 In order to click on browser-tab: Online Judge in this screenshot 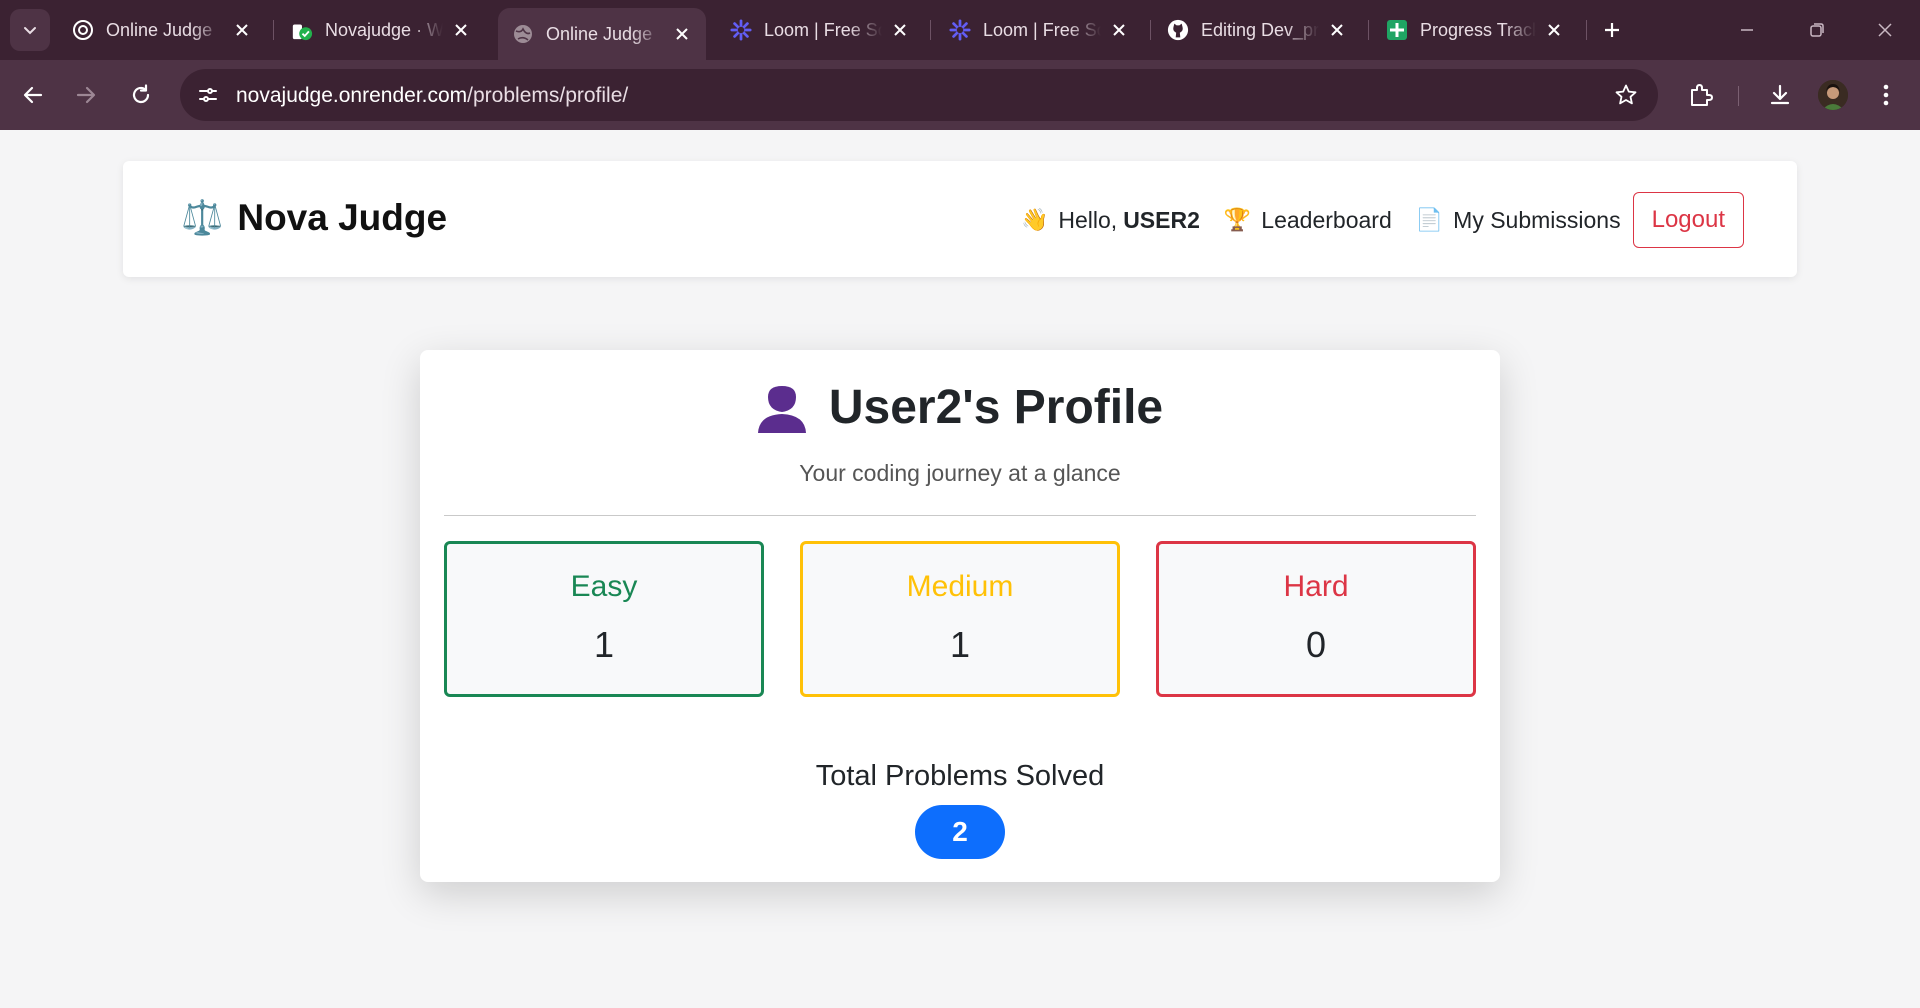, I will do `click(162, 30)`.